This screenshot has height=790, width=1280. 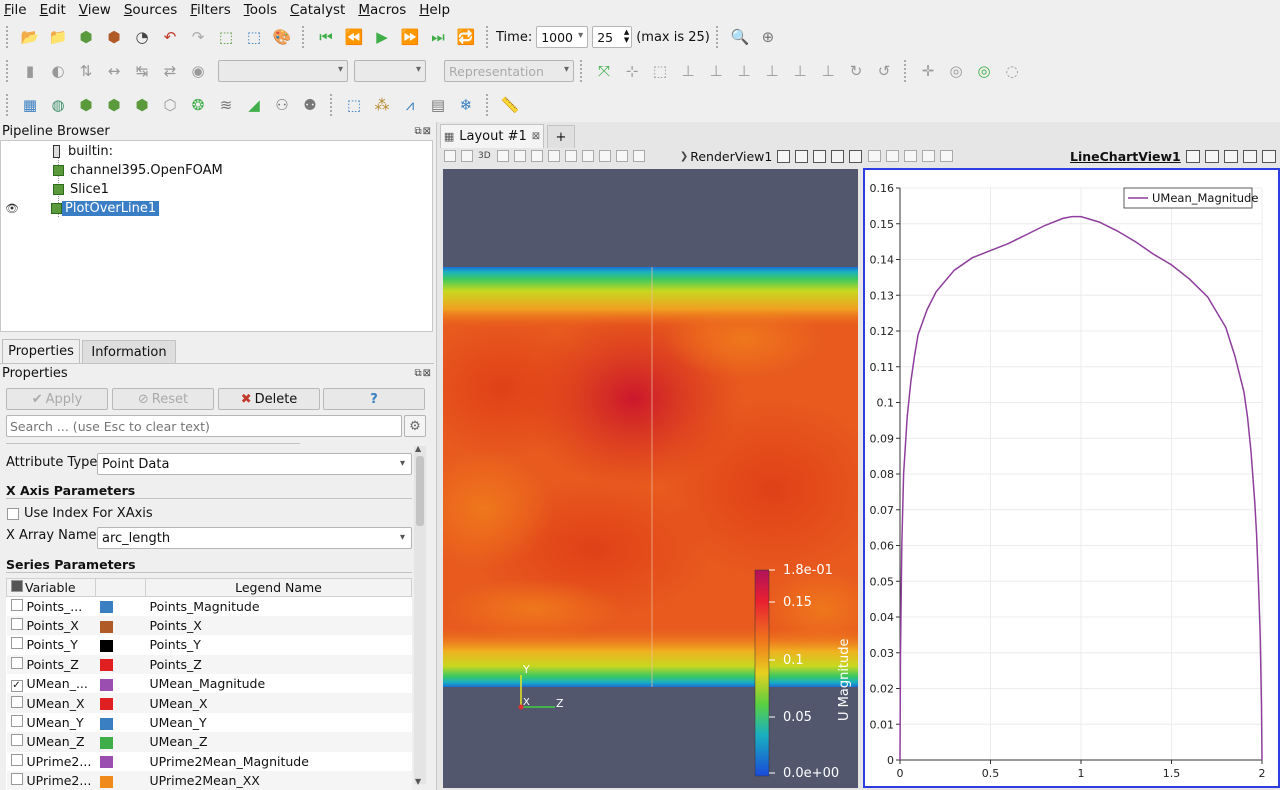 What do you see at coordinates (58, 37) in the screenshot?
I see `open-file-icon: 📁` at bounding box center [58, 37].